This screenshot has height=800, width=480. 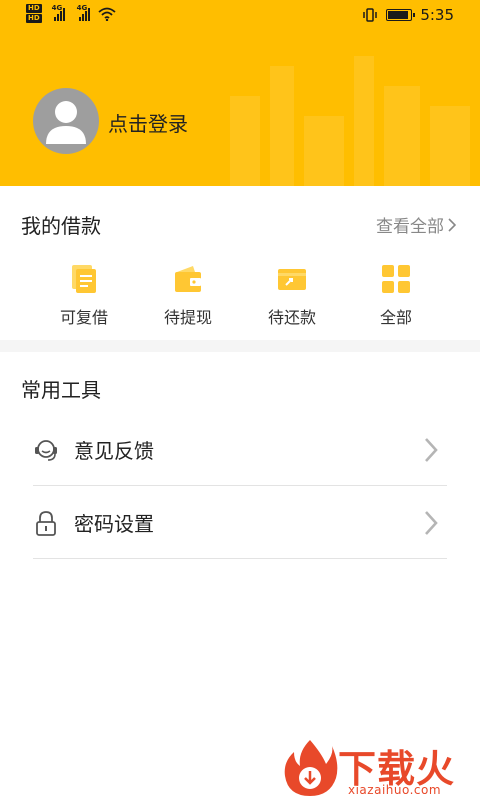 What do you see at coordinates (187, 317) in the screenshot?
I see `loan-item-label: 待提现` at bounding box center [187, 317].